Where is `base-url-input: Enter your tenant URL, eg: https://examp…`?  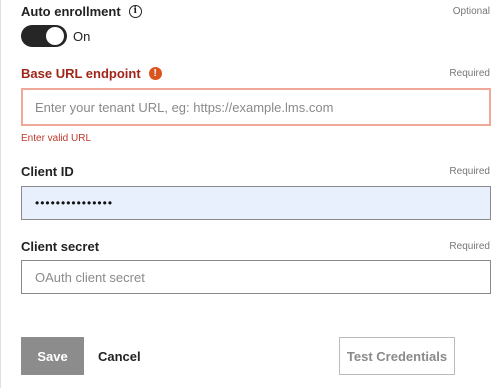
base-url-input: Enter your tenant URL, eg: https://examp… is located at coordinates (256, 107).